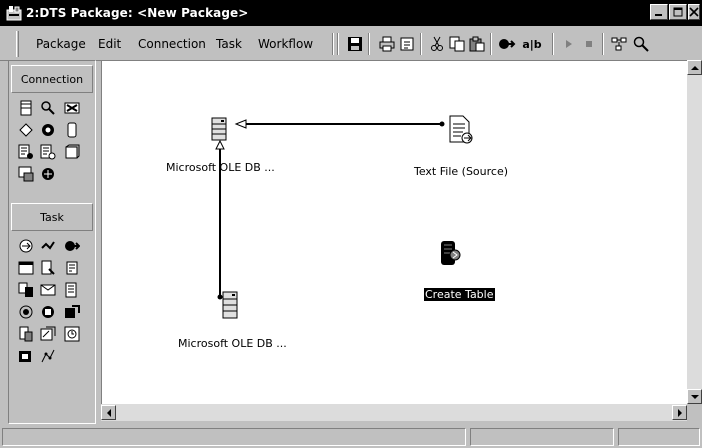  What do you see at coordinates (137, 13) in the screenshot?
I see `window-title: 2:DTS Package: <New Package>` at bounding box center [137, 13].